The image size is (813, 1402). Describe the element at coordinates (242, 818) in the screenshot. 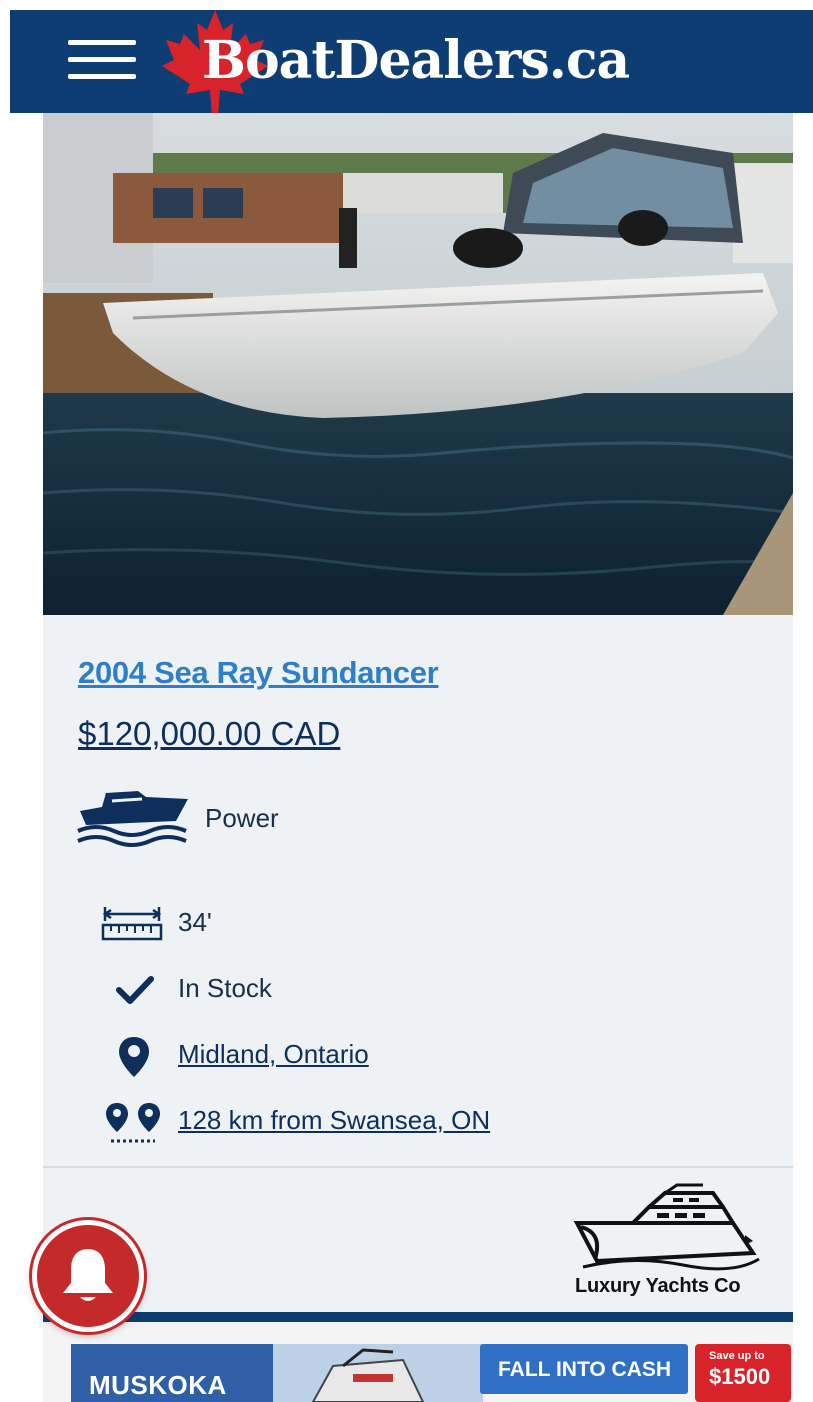

I see `boat-type-label: Power` at that location.